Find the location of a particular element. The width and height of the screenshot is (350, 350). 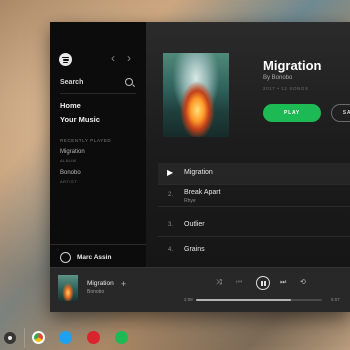

sidebar-item-home: Home is located at coordinates (70, 105).